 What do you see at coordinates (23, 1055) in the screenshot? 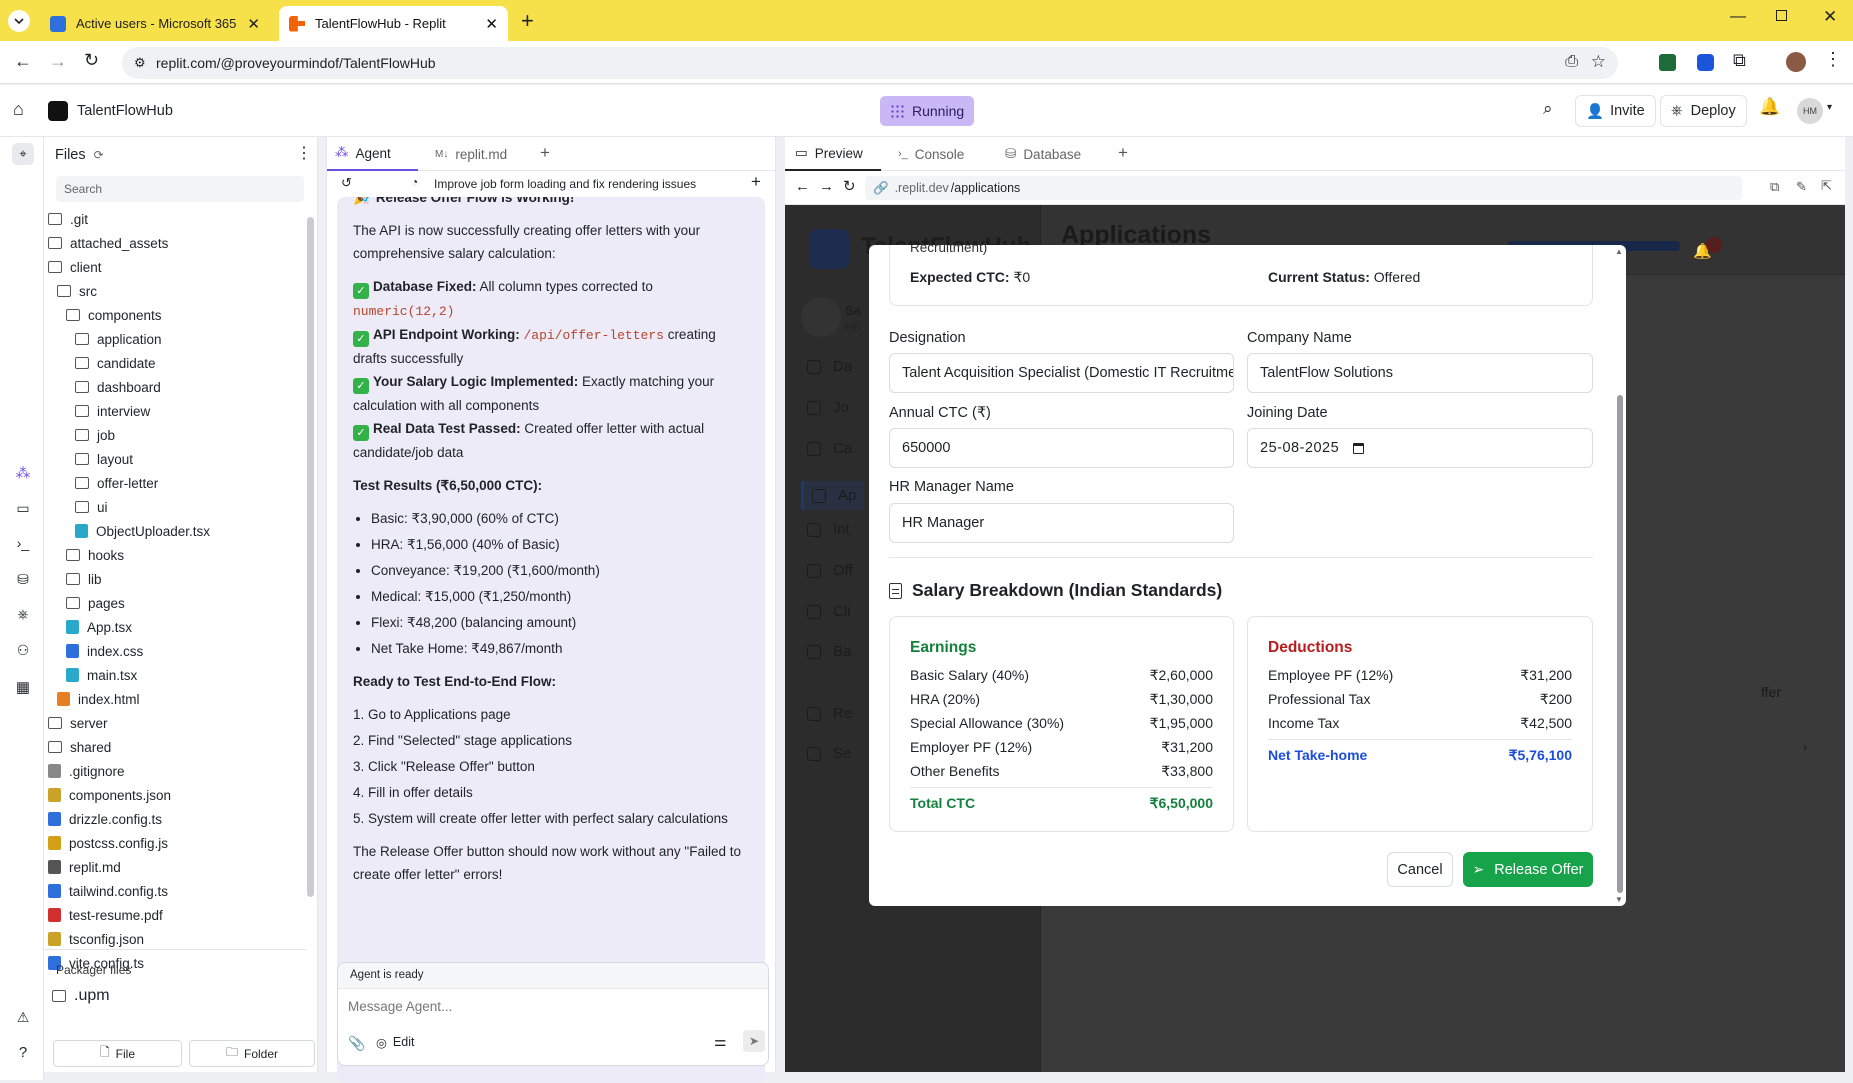
I see `help-icon: ?` at bounding box center [23, 1055].